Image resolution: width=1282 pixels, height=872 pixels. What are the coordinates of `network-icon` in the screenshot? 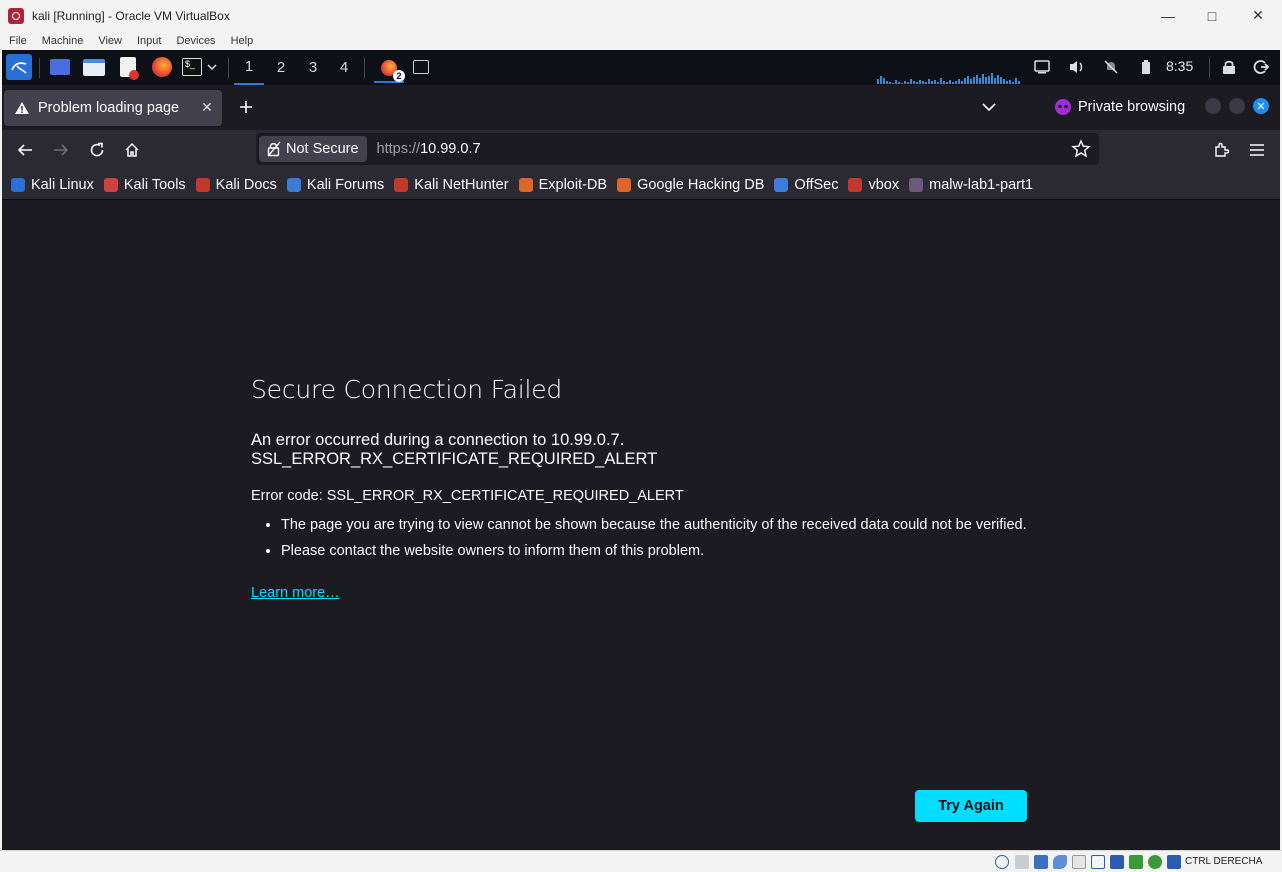 It's located at (1041, 862).